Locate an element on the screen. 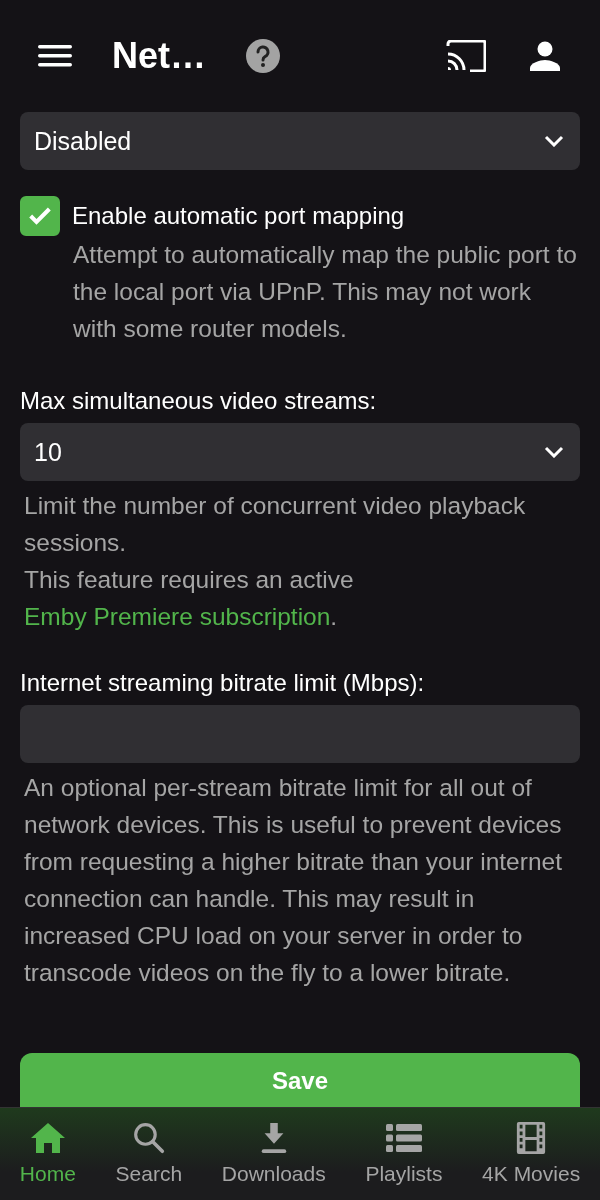 The width and height of the screenshot is (600, 1200). checkbox is located at coordinates (40, 216).